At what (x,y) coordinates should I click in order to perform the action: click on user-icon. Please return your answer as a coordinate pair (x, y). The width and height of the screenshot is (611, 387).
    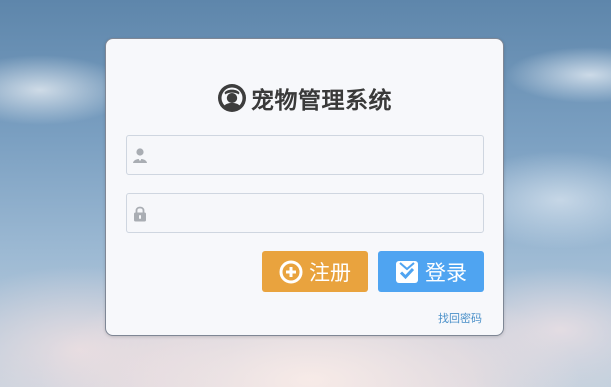
    Looking at the image, I should click on (140, 155).